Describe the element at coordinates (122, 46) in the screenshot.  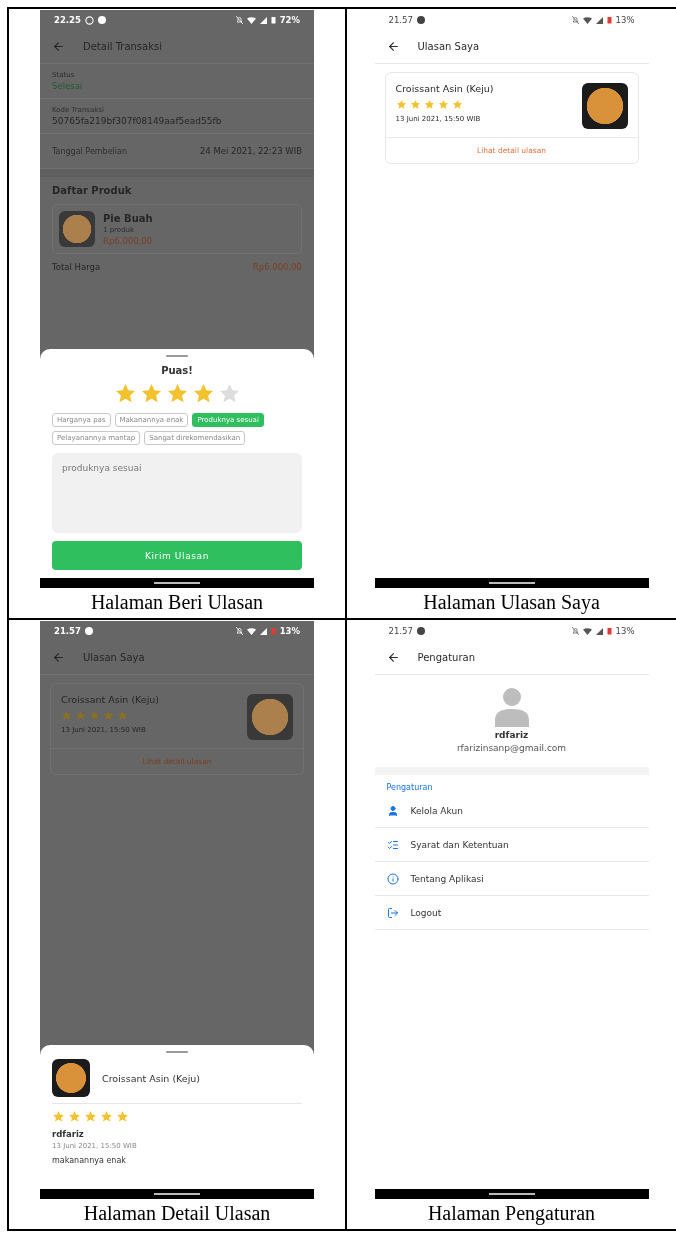
I see `screen-title: Detail Transaksi` at that location.